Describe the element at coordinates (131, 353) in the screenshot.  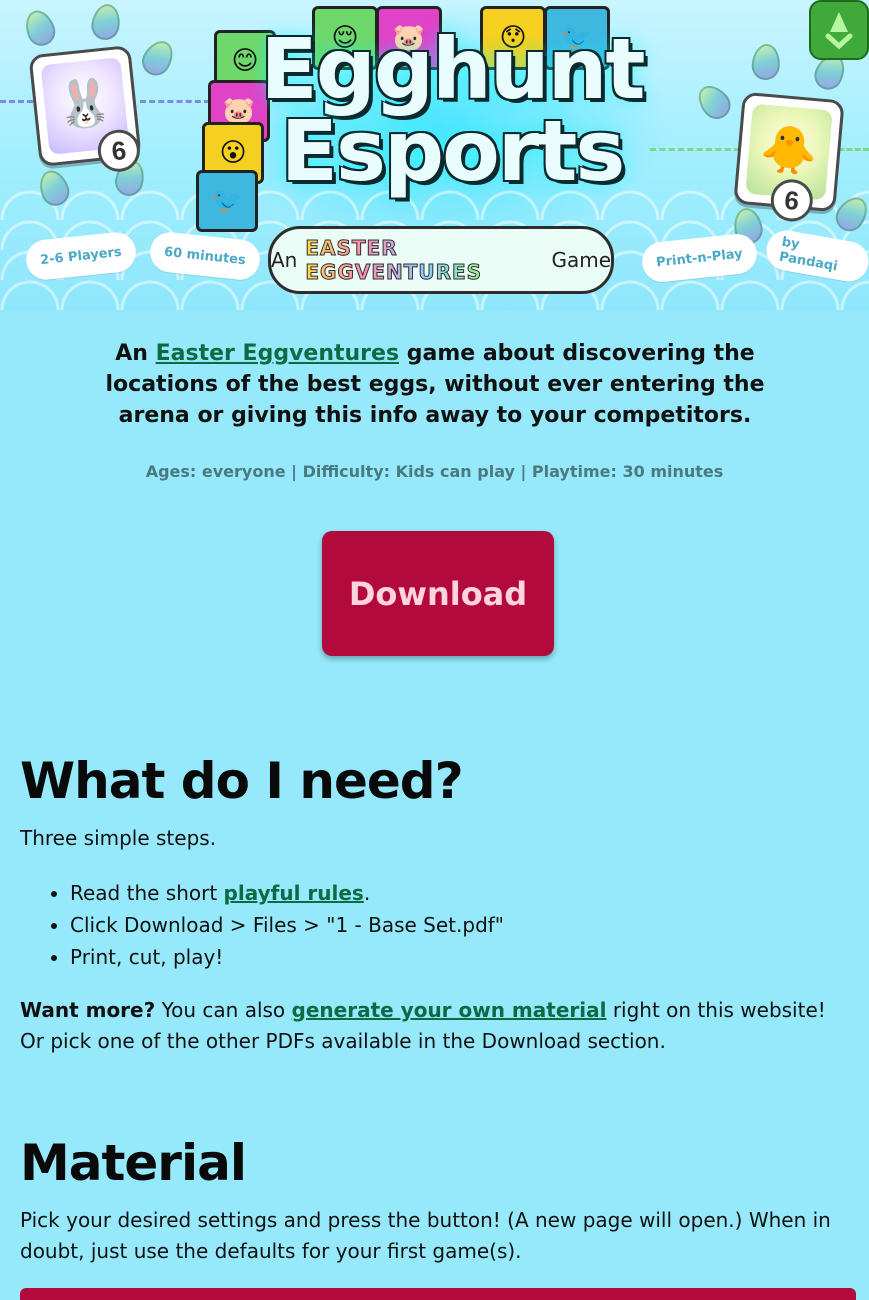
I see `intro-prefix: An` at that location.